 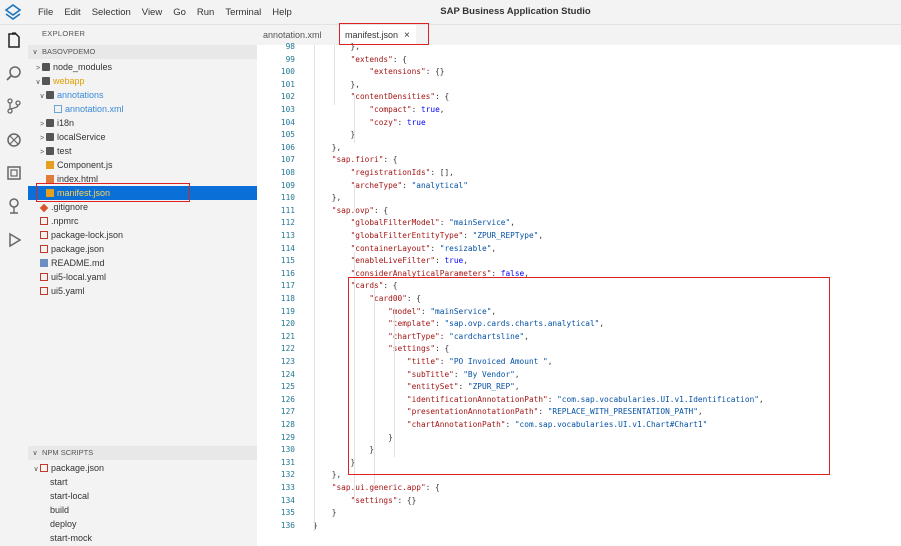 I want to click on code-line: 99 "extends": {, so click(x=332, y=60).